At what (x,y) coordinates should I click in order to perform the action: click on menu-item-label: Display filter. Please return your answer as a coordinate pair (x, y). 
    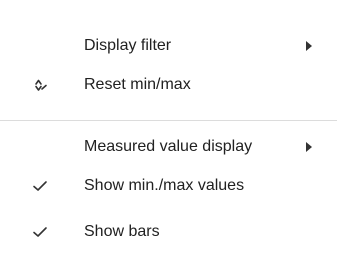
    Looking at the image, I should click on (128, 45).